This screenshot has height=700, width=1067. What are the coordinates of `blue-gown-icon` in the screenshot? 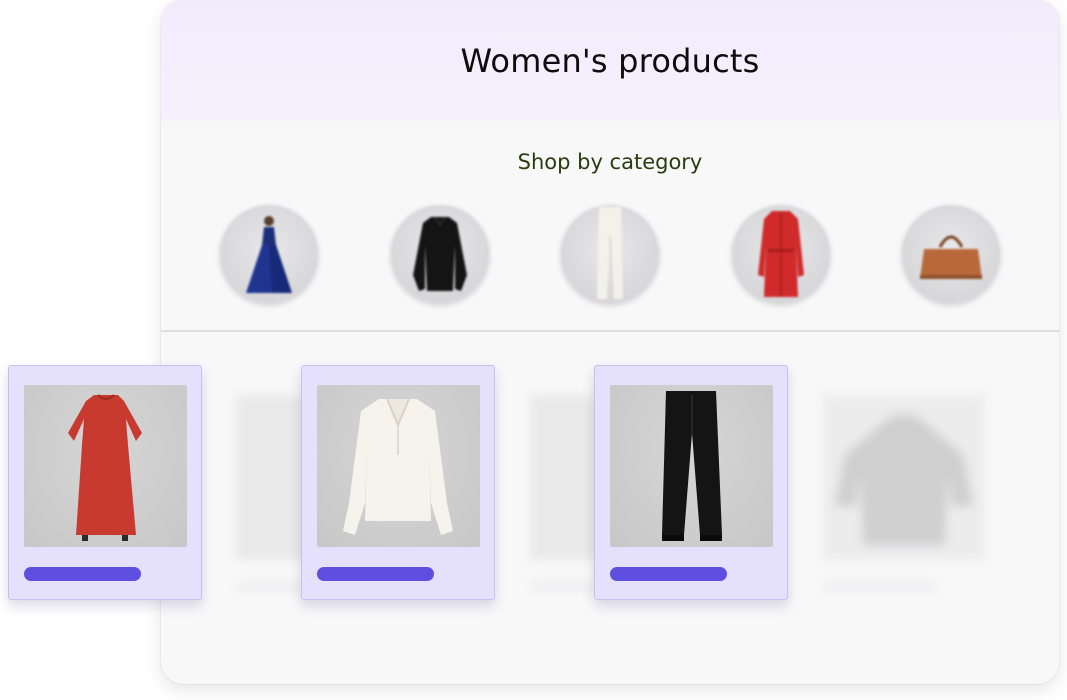 It's located at (269, 254).